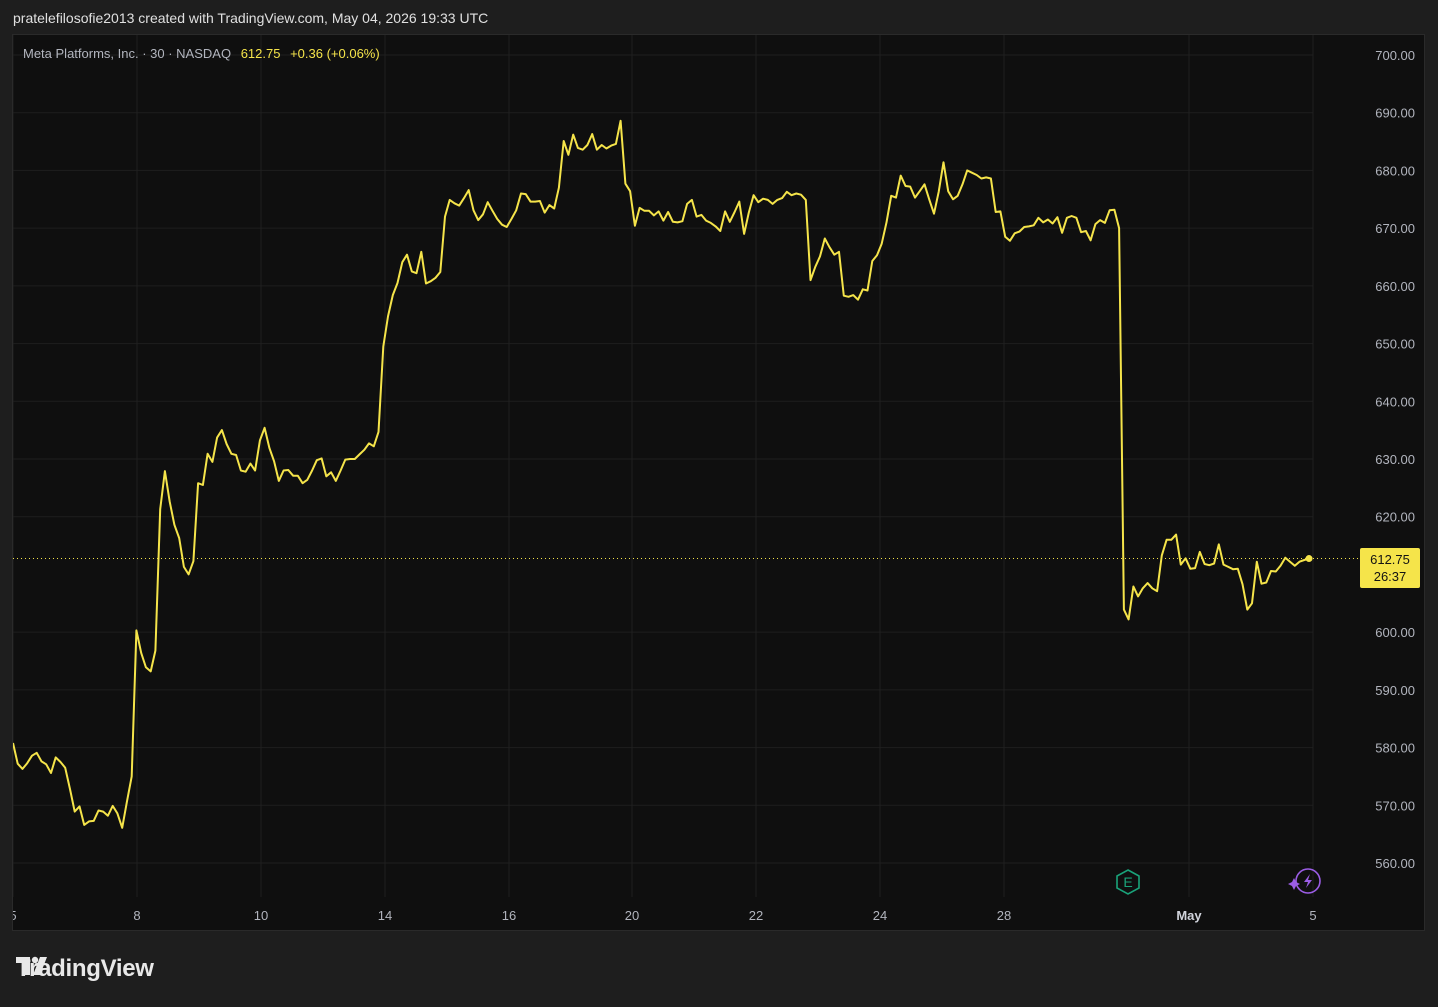 This screenshot has height=1007, width=1438. What do you see at coordinates (1395, 55) in the screenshot?
I see `y-tick-label: 700.00` at bounding box center [1395, 55].